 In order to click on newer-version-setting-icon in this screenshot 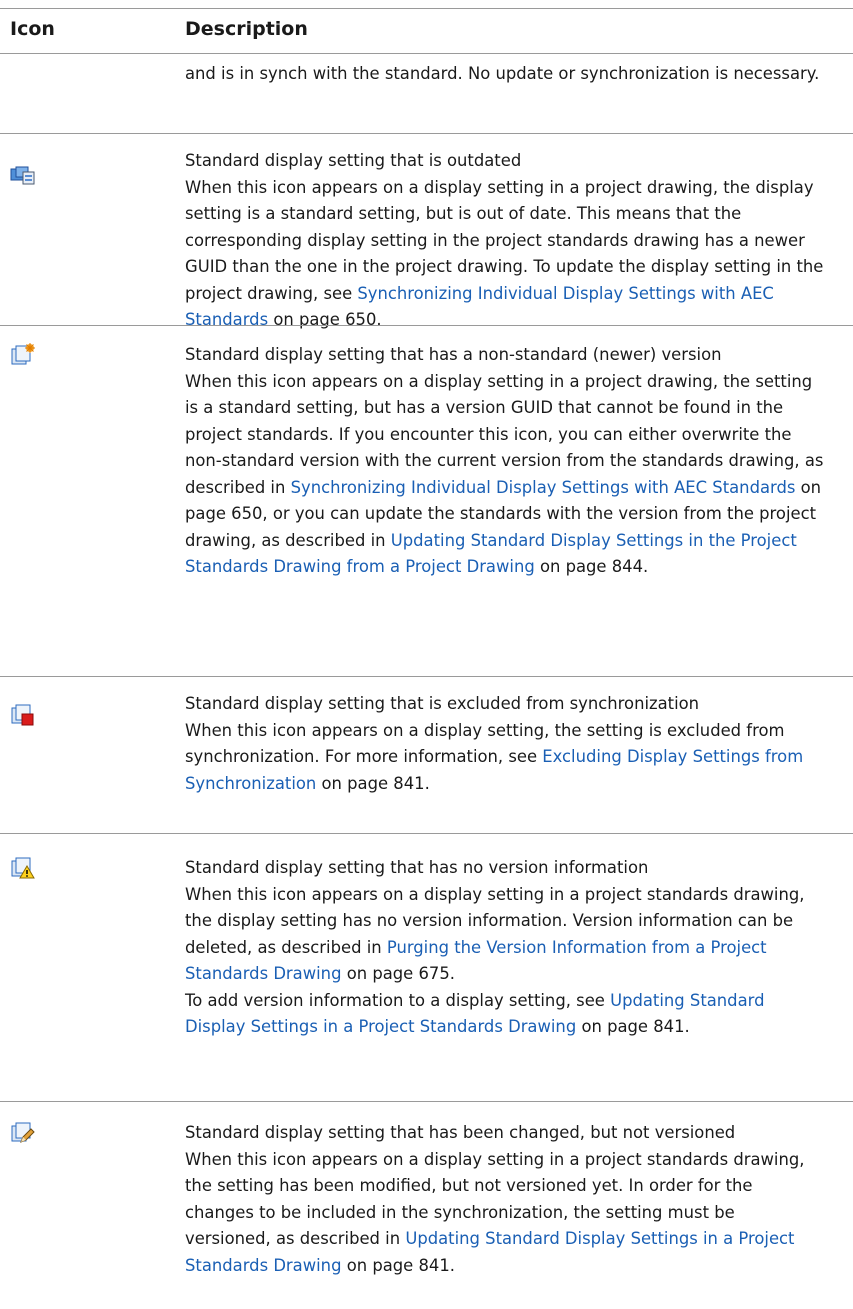, I will do `click(22, 354)`.